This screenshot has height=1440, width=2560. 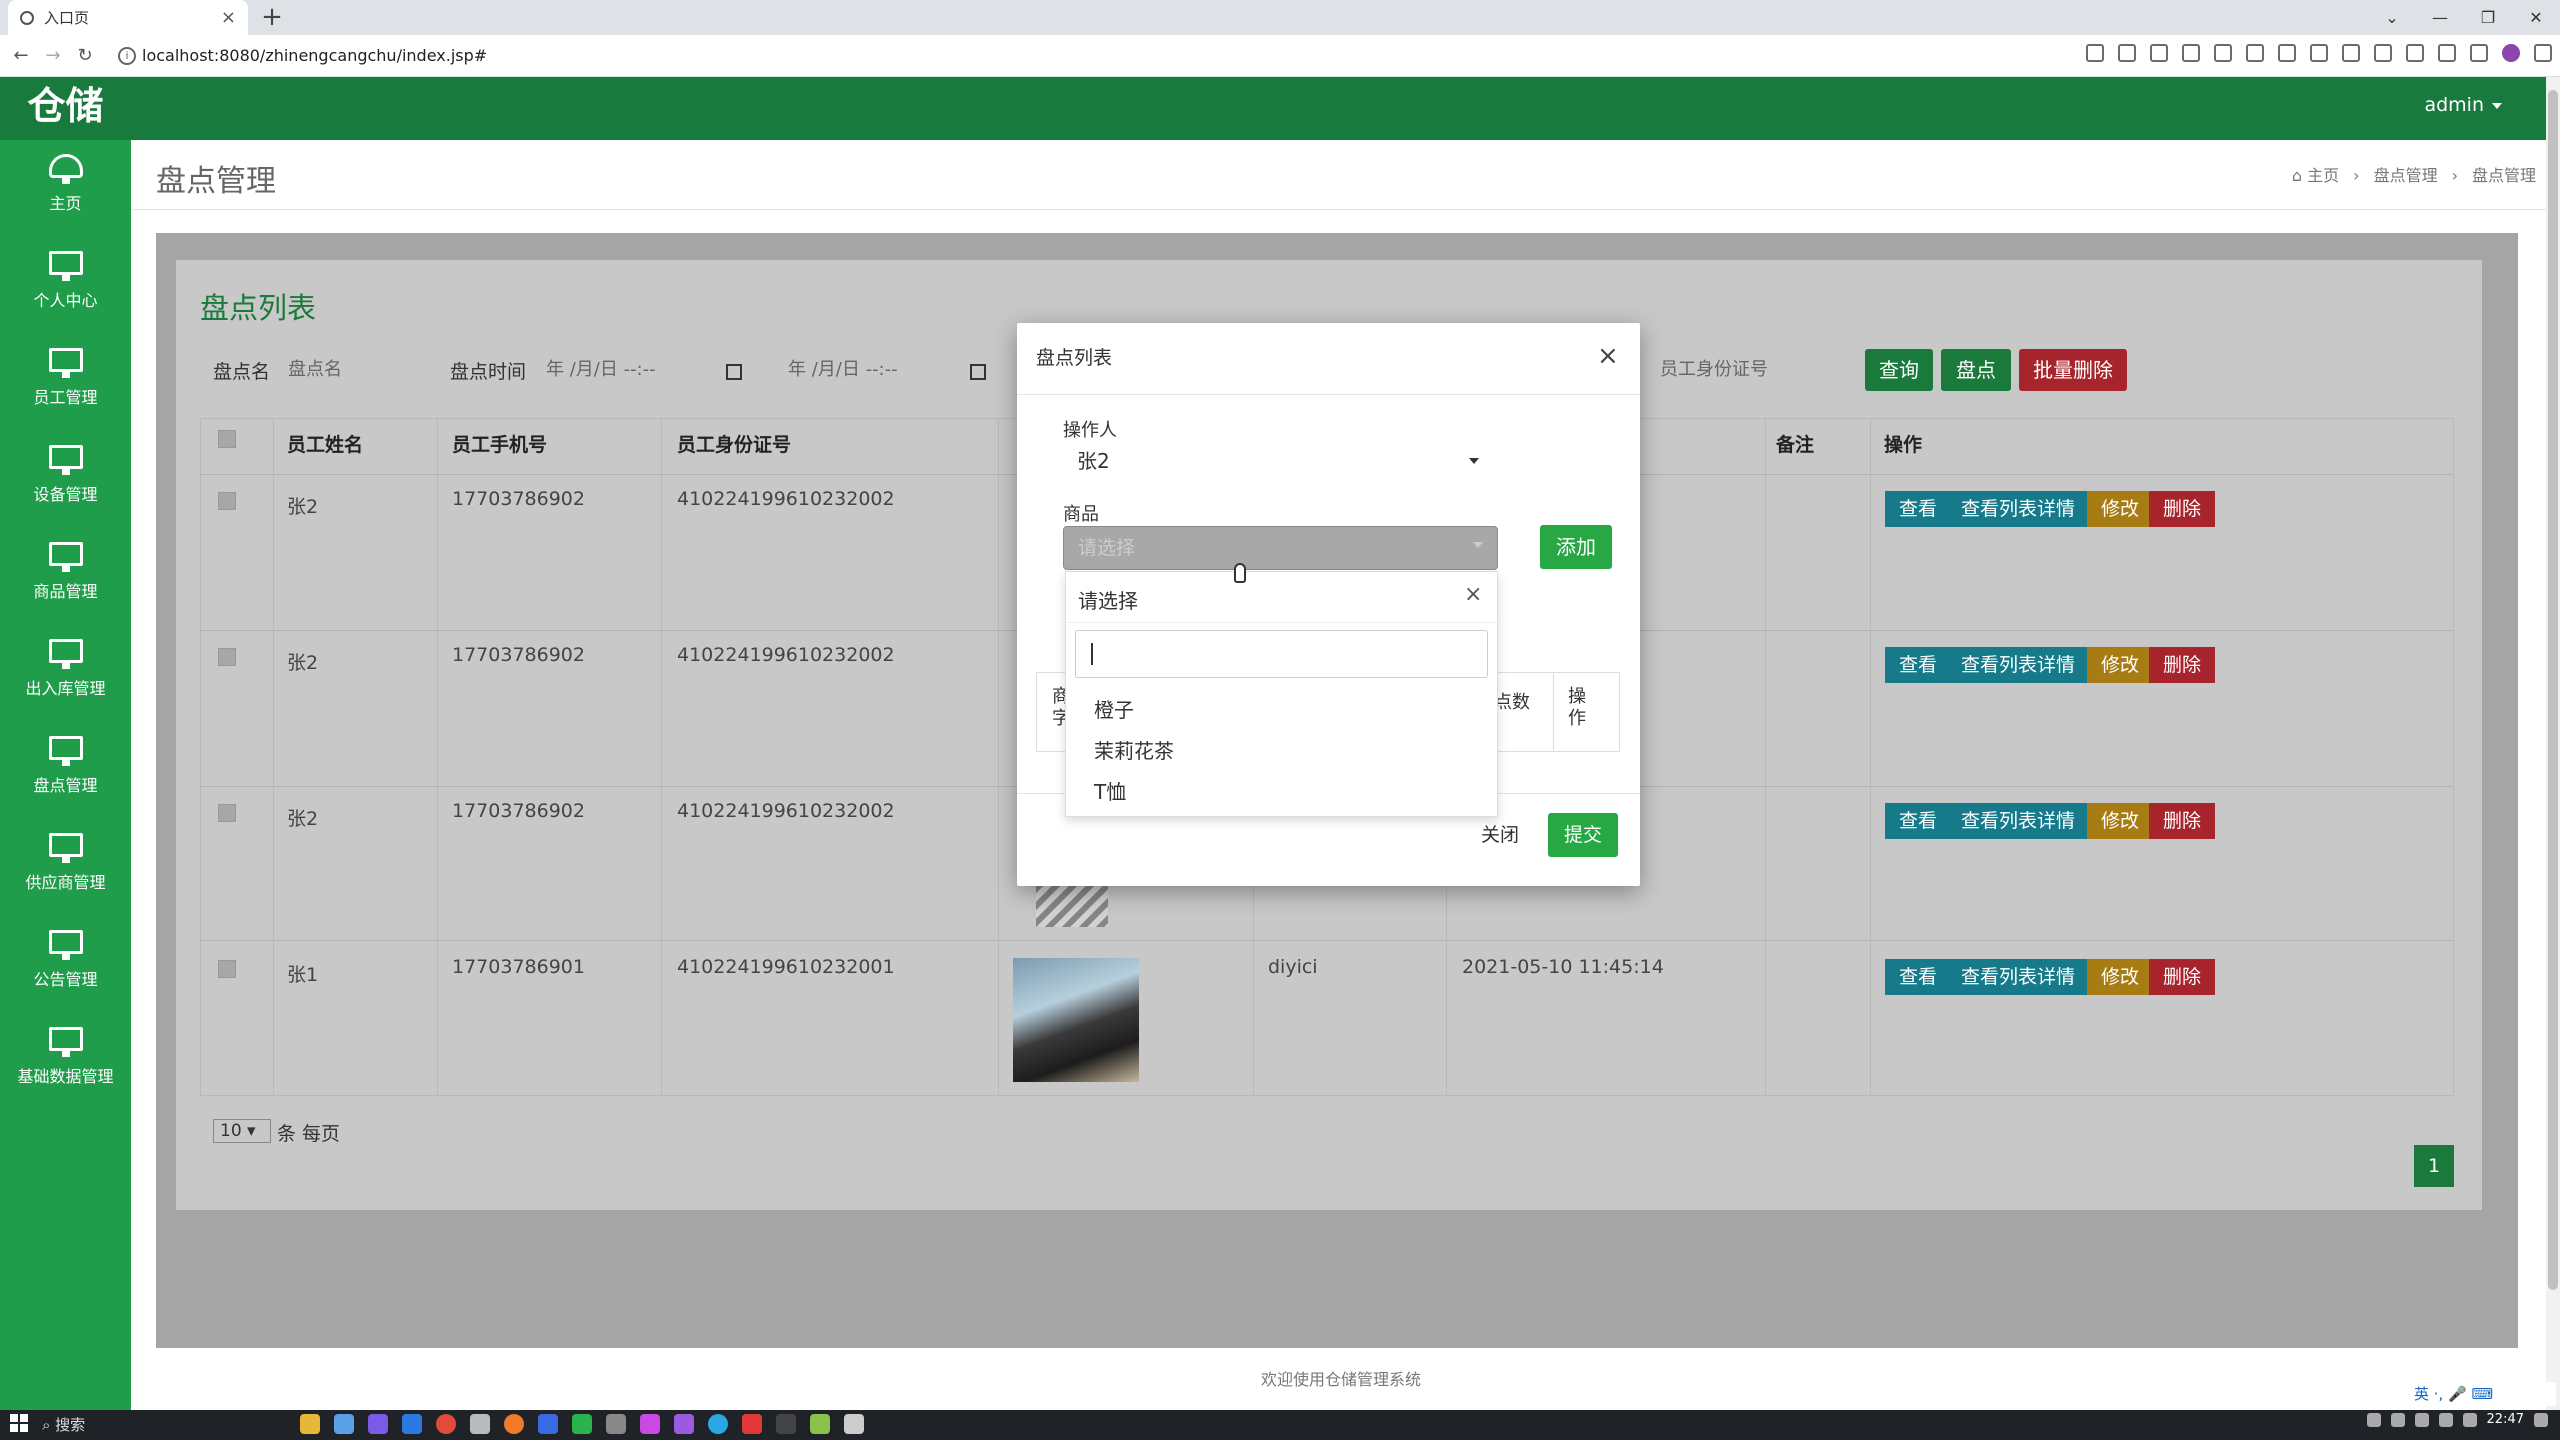 I want to click on sidepanel-icon, so click(x=2479, y=53).